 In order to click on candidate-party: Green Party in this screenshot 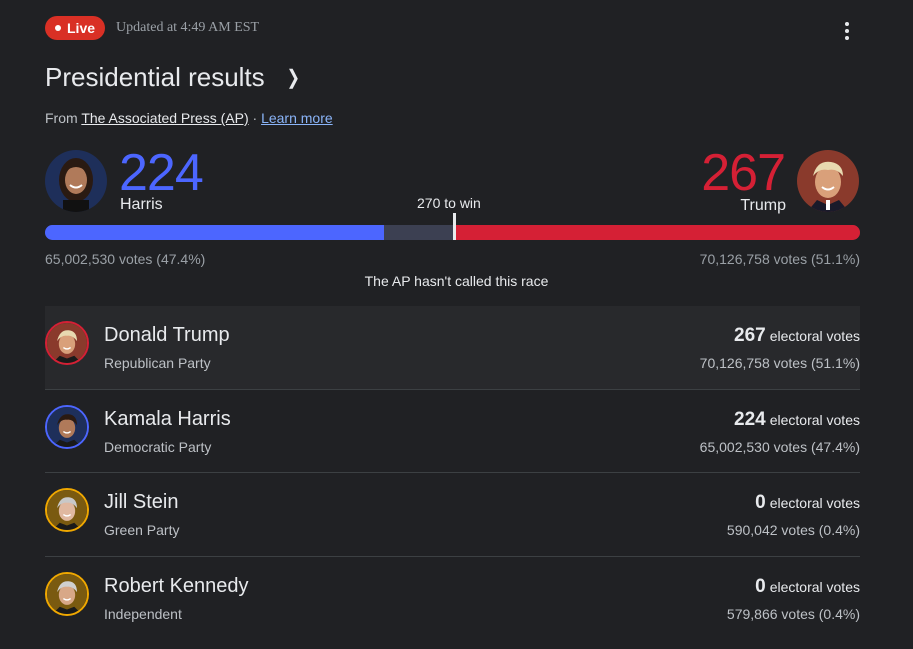, I will do `click(142, 530)`.